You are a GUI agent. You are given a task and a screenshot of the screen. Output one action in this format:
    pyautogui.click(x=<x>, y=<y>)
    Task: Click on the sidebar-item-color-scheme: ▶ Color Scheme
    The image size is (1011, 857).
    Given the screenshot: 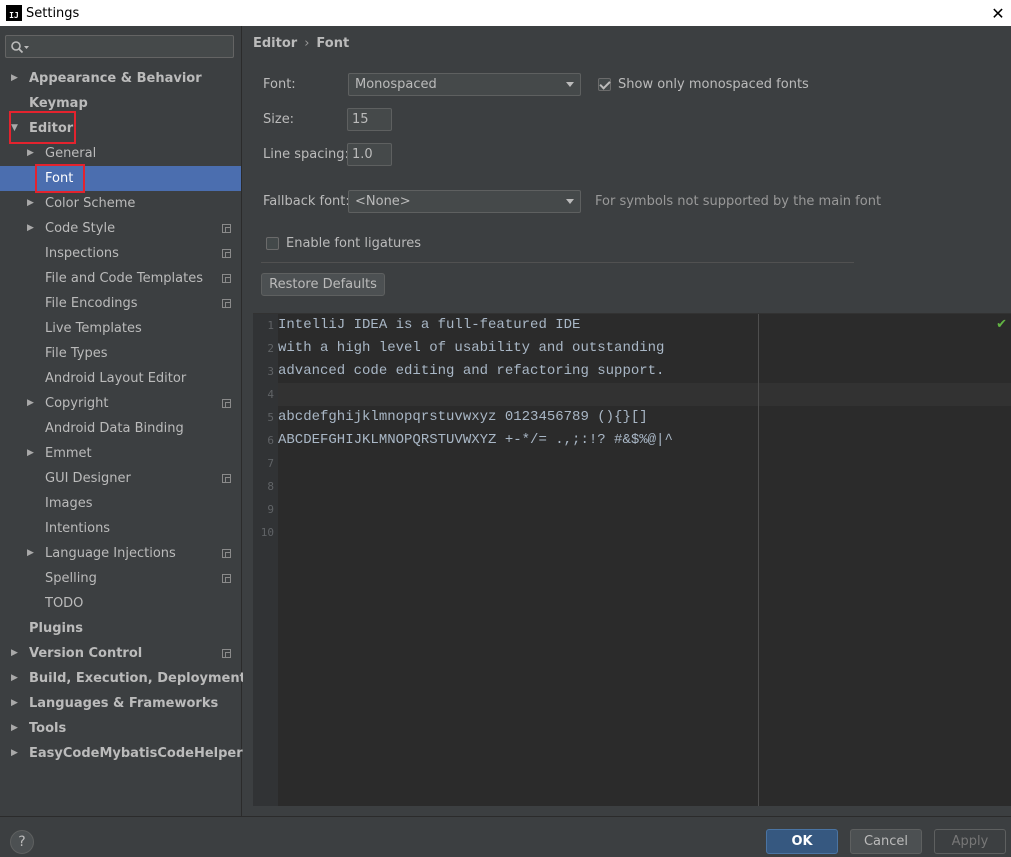 What is the action you would take?
    pyautogui.click(x=120, y=203)
    